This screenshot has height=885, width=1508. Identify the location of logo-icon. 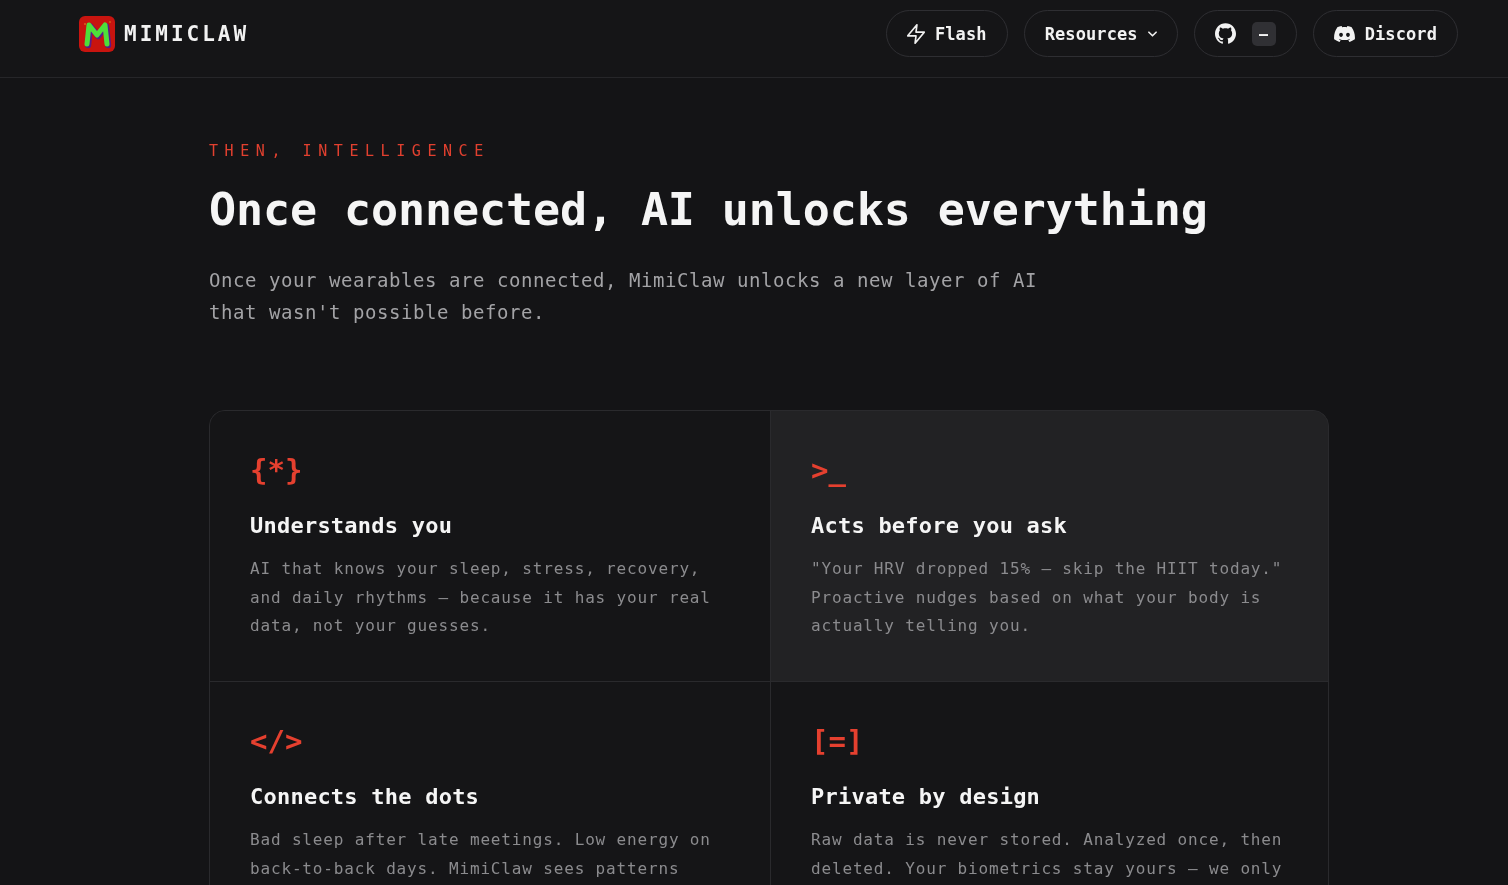
(97, 33).